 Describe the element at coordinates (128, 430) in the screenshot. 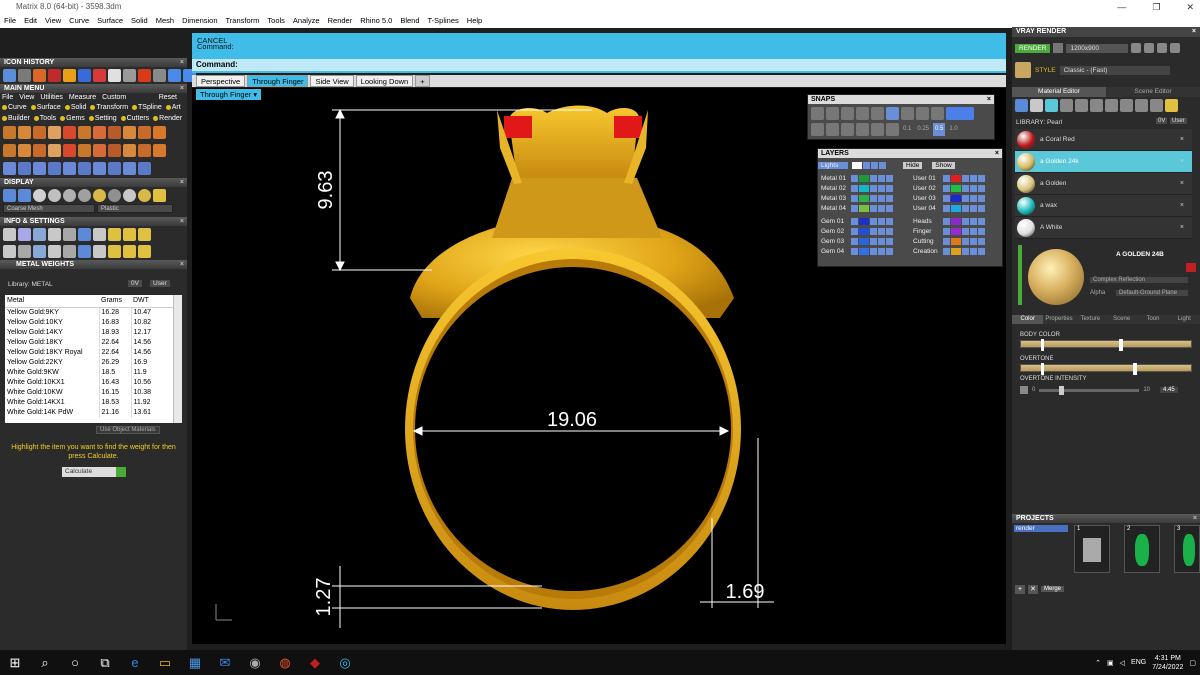

I see `use-object-materials-button: Use Object Materials` at that location.